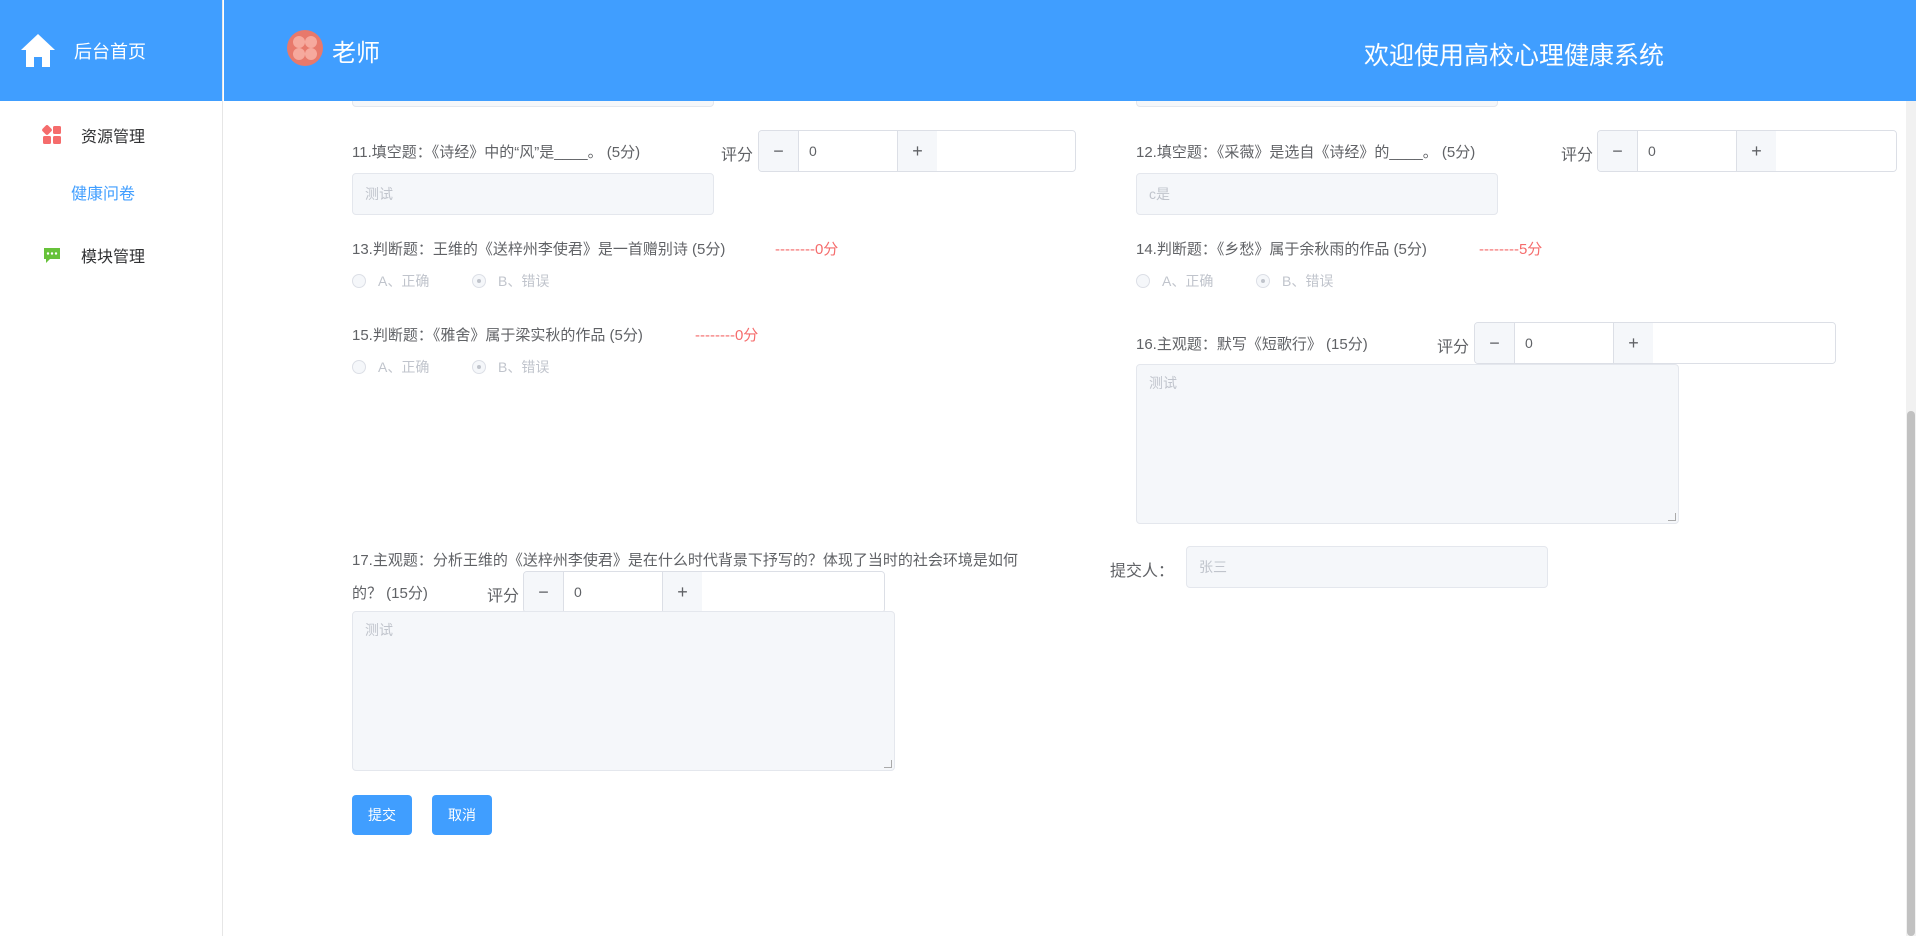 The height and width of the screenshot is (936, 1916). I want to click on home-icon, so click(38, 50).